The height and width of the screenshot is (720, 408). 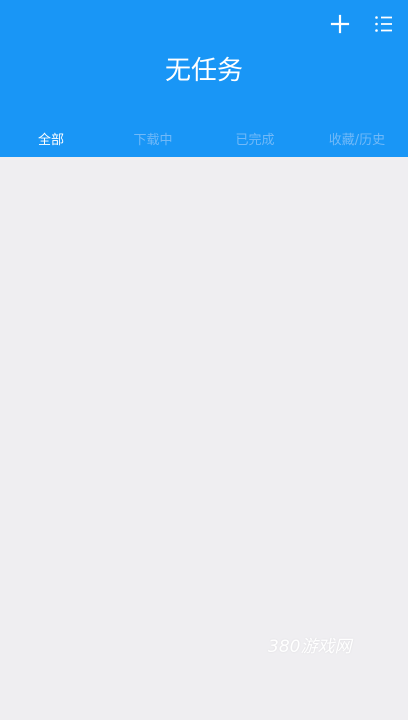 I want to click on tab-bar: 全部 下载中 已完成 收藏/历史, so click(x=204, y=141).